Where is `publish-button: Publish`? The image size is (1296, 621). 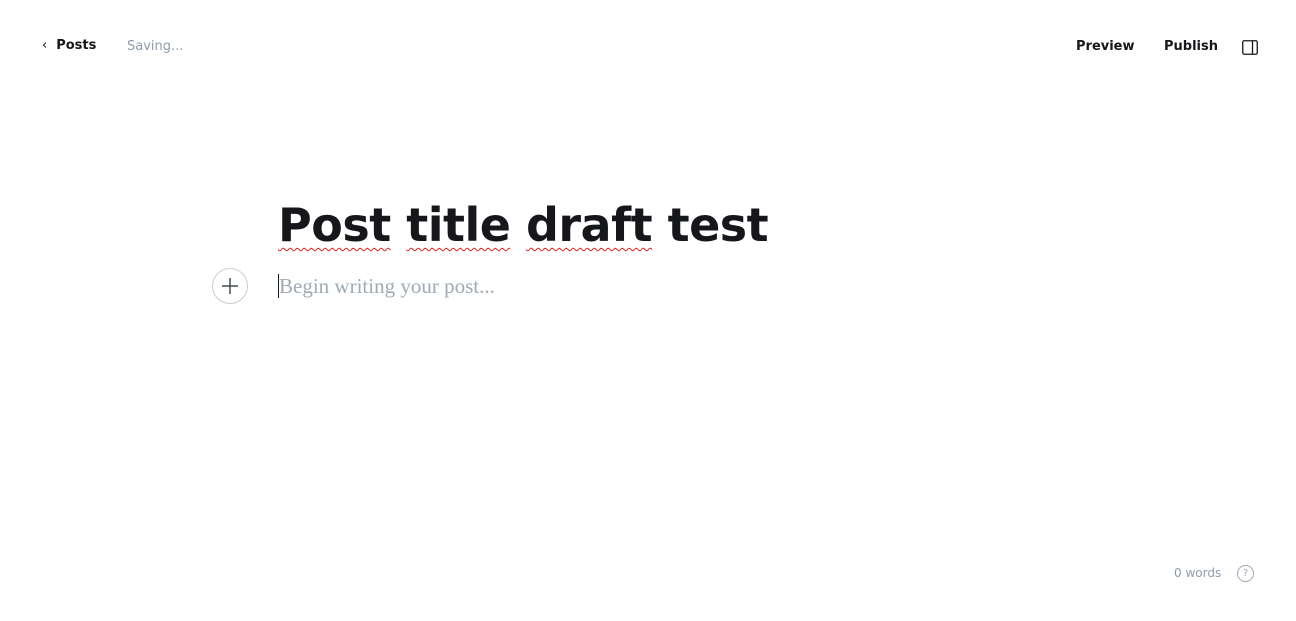 publish-button: Publish is located at coordinates (1191, 46).